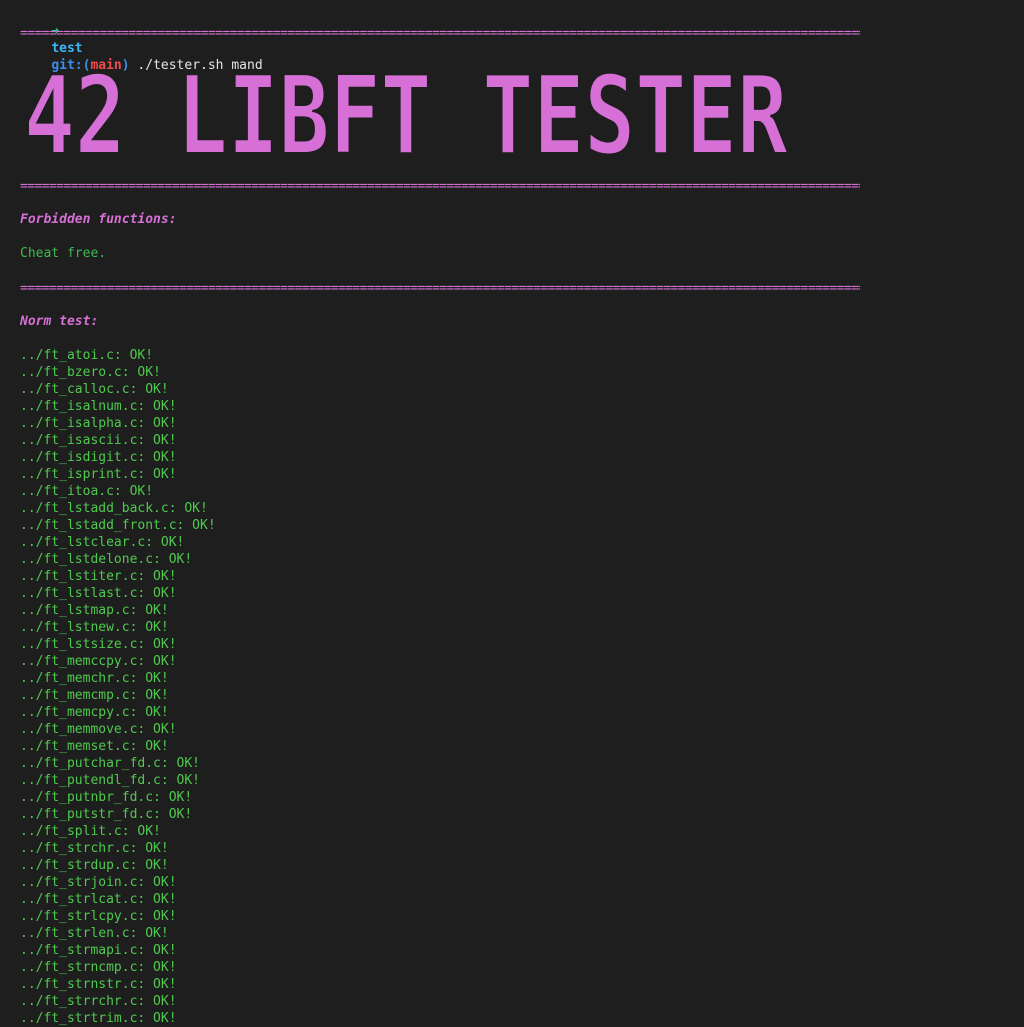 Image resolution: width=1024 pixels, height=1027 pixels. What do you see at coordinates (98, 950) in the screenshot?
I see `norm-result-line: ../ft_strmapi.c: OK!` at bounding box center [98, 950].